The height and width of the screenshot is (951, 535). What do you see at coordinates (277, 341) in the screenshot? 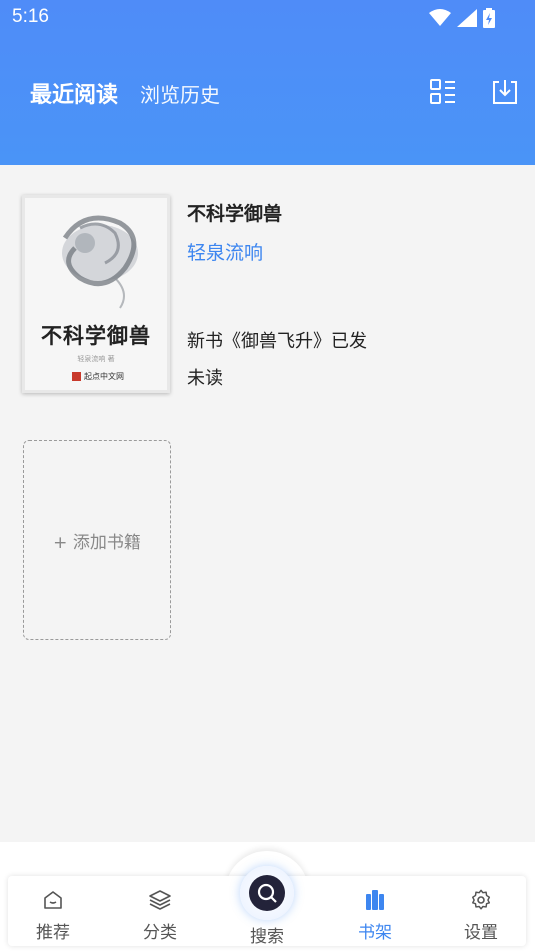
I see `book-latest-chapter: 新书《御兽飞升》已发` at bounding box center [277, 341].